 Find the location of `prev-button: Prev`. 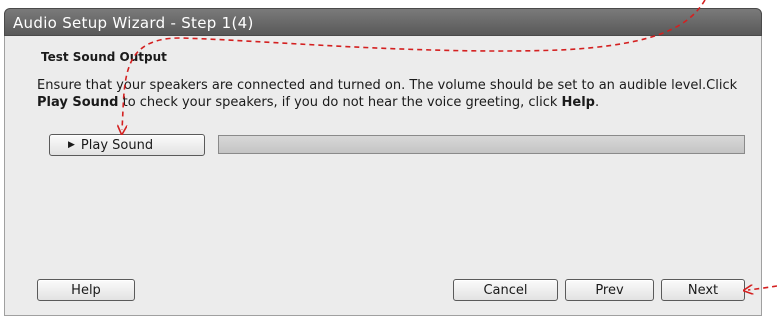

prev-button: Prev is located at coordinates (609, 290).